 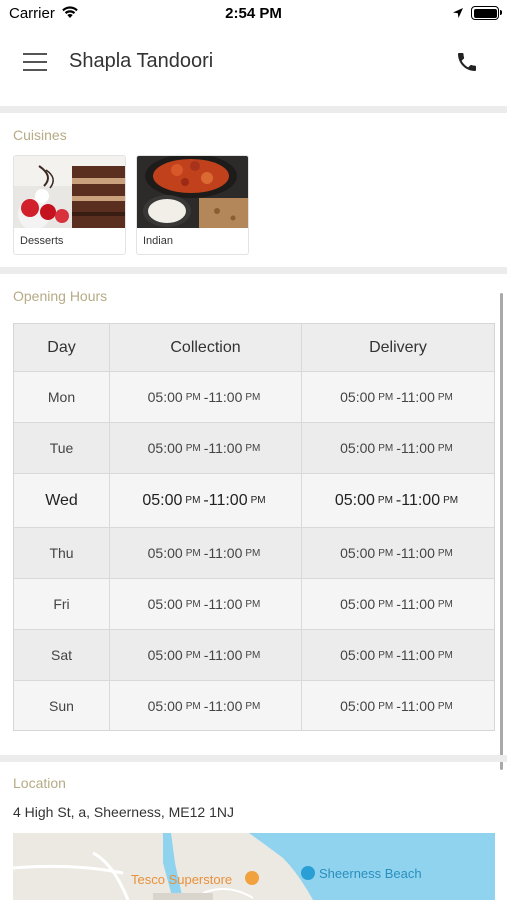 I want to click on opening-hours-heading: Opening Hours, so click(x=60, y=296).